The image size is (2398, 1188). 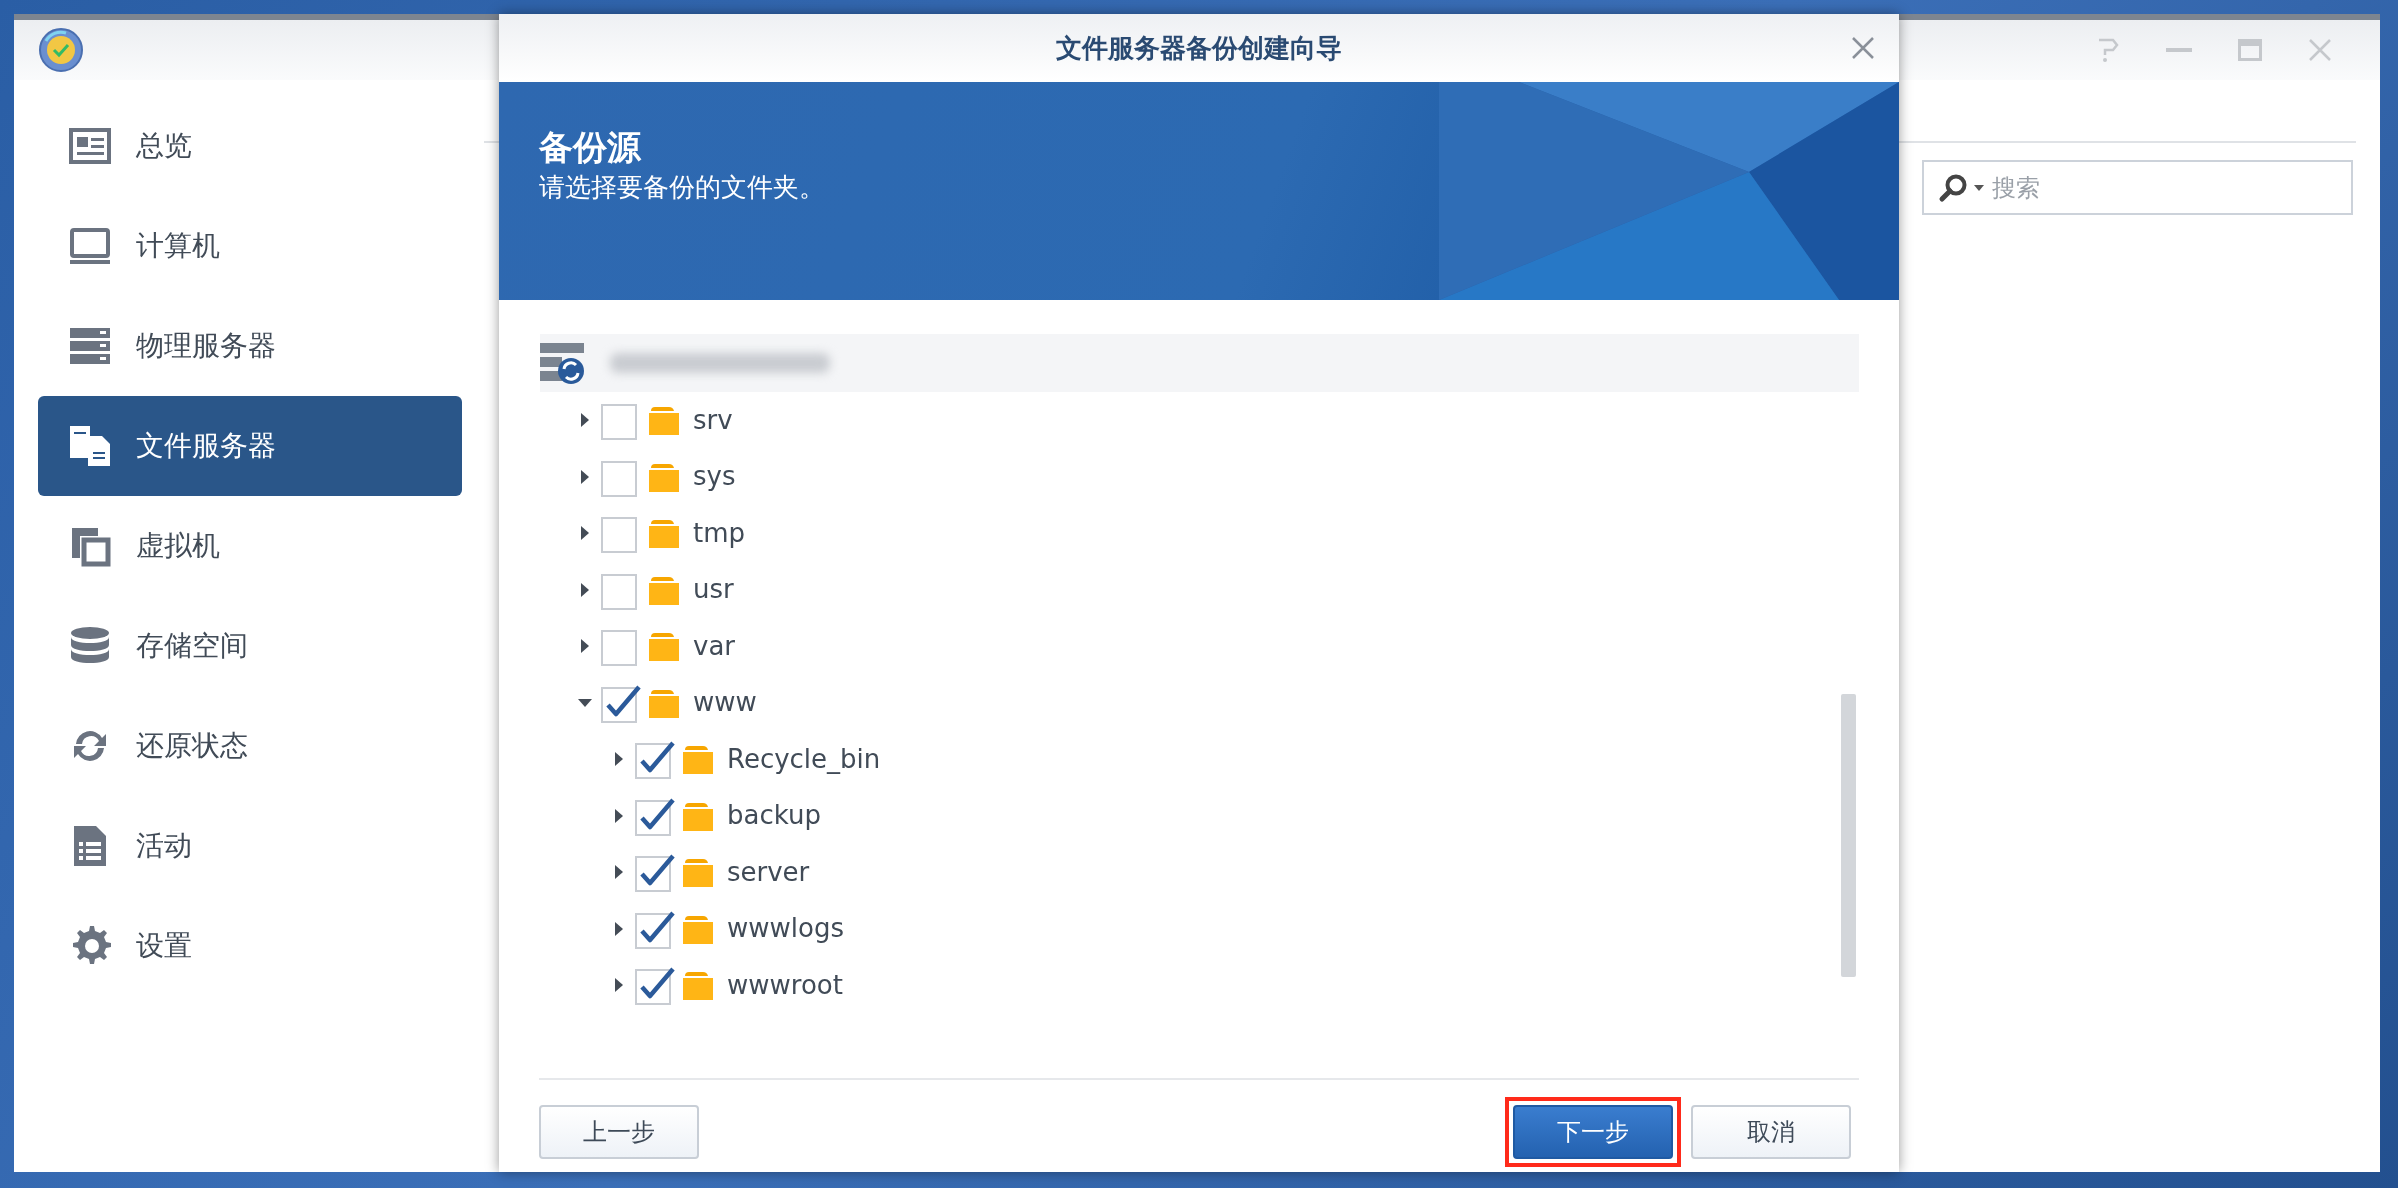 What do you see at coordinates (619, 1132) in the screenshot?
I see `back-button: 上一步` at bounding box center [619, 1132].